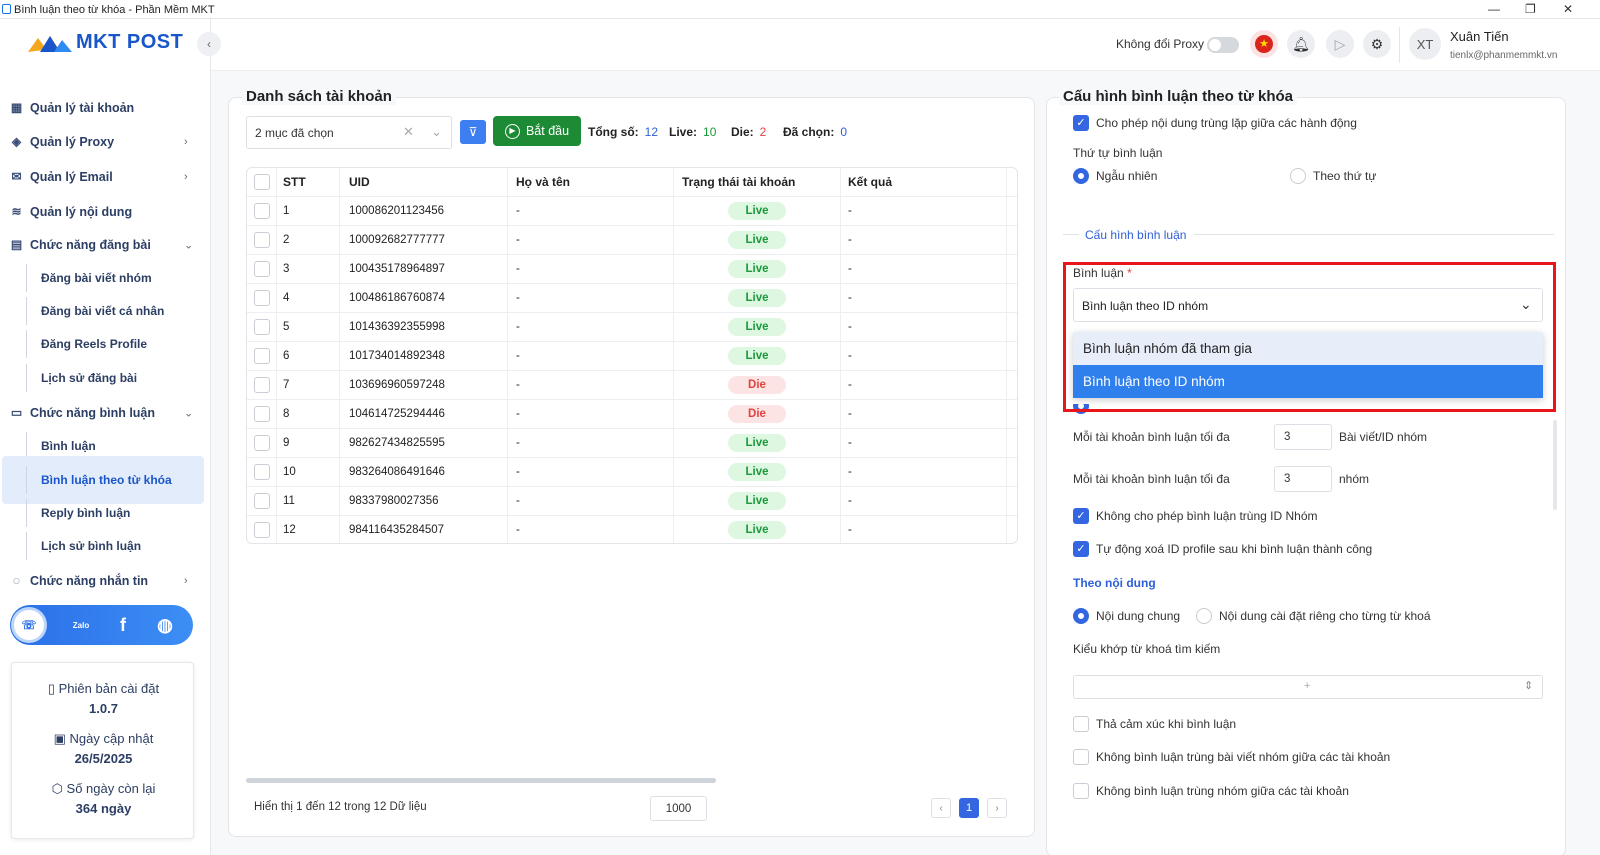 The image size is (1600, 855). I want to click on table-row: 10 983264086491646- Live -, so click(632, 472).